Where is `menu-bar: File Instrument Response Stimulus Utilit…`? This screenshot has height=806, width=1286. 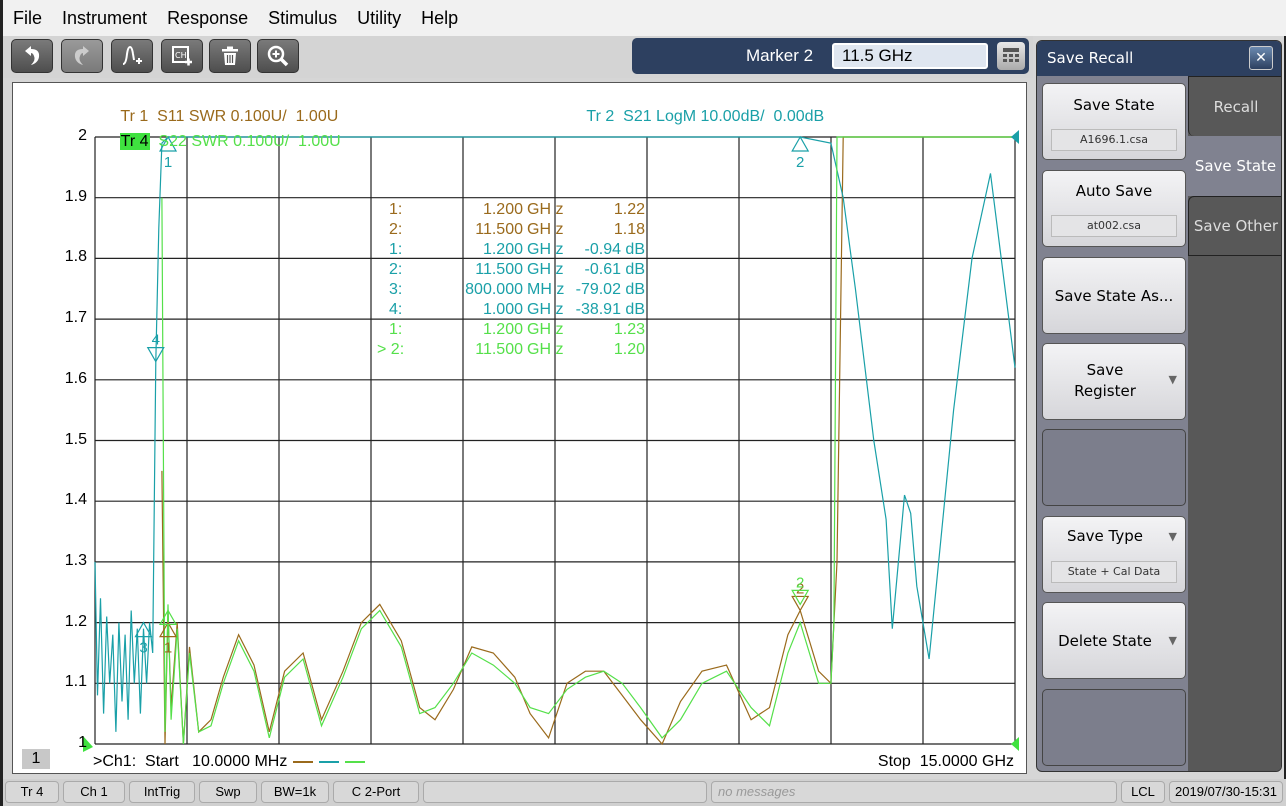
menu-bar: File Instrument Response Stimulus Utilit… is located at coordinates (644, 18).